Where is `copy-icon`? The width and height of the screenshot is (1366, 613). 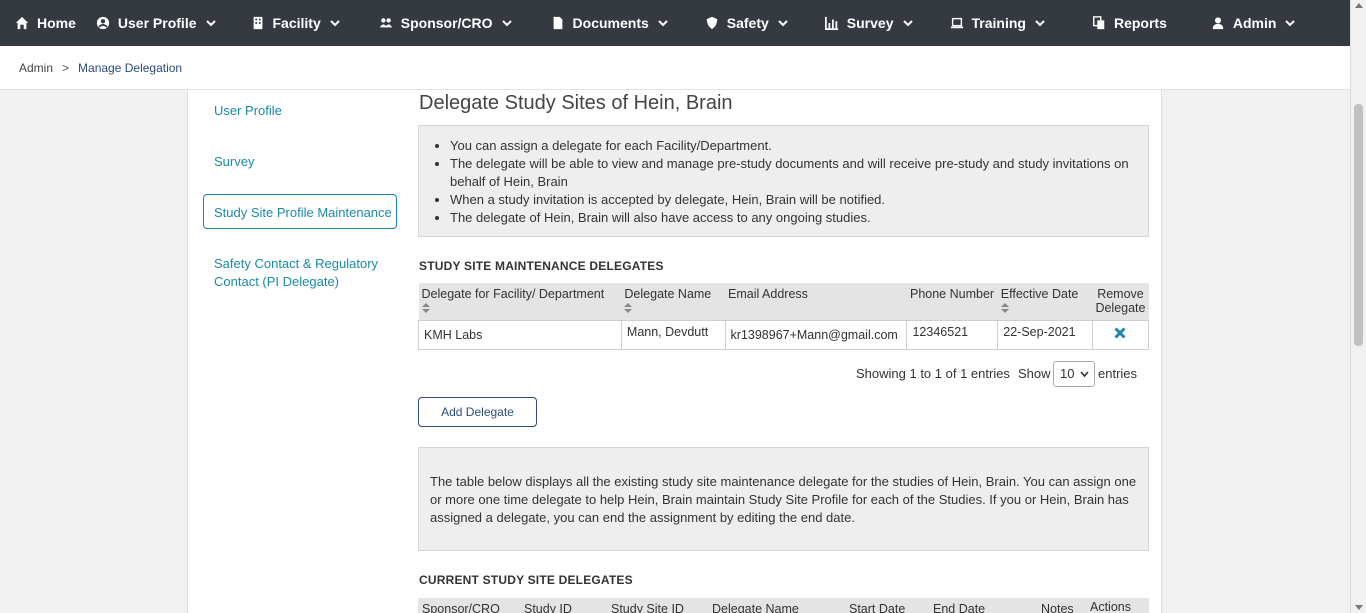 copy-icon is located at coordinates (1099, 23).